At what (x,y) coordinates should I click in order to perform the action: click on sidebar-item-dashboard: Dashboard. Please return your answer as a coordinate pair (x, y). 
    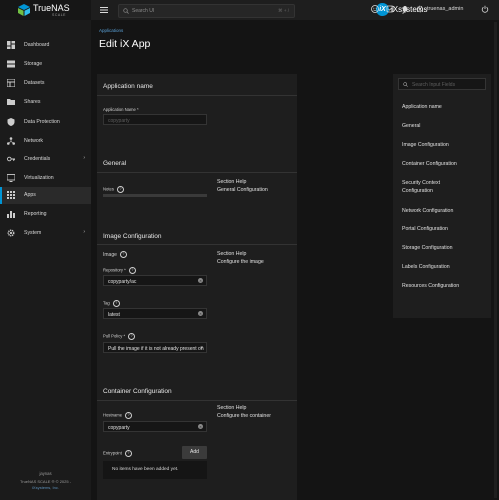
    Looking at the image, I should click on (45, 45).